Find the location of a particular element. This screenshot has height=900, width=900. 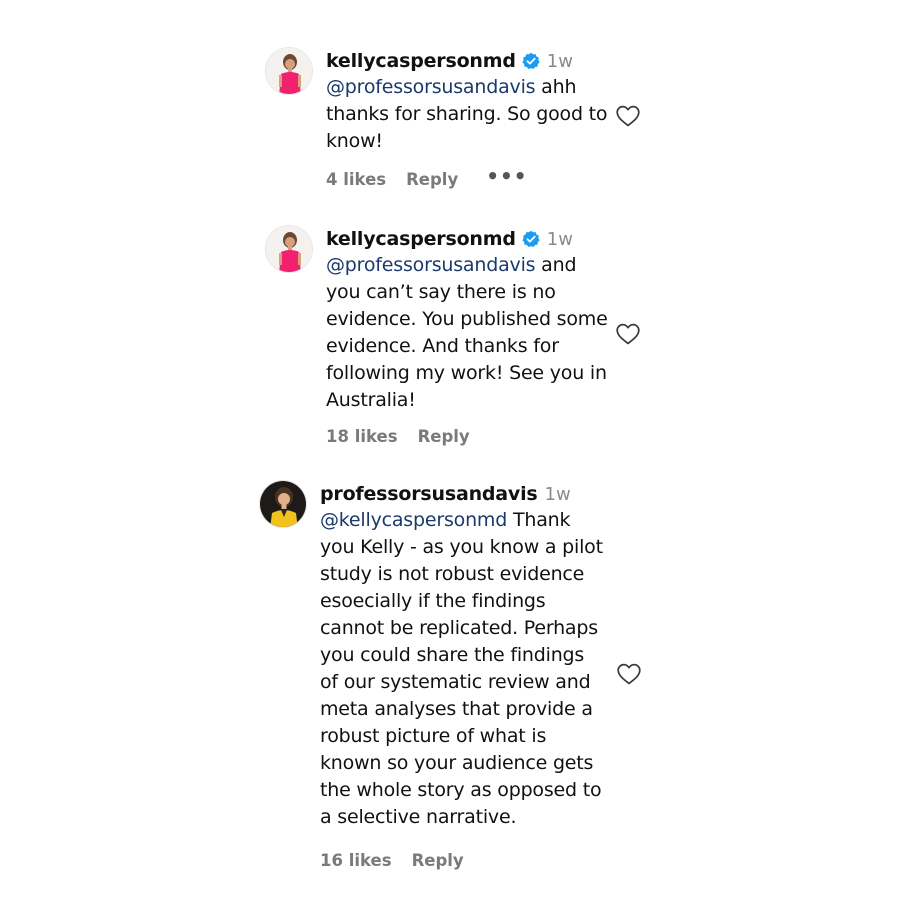

avatar-yellow-jacket-icon is located at coordinates (283, 504).